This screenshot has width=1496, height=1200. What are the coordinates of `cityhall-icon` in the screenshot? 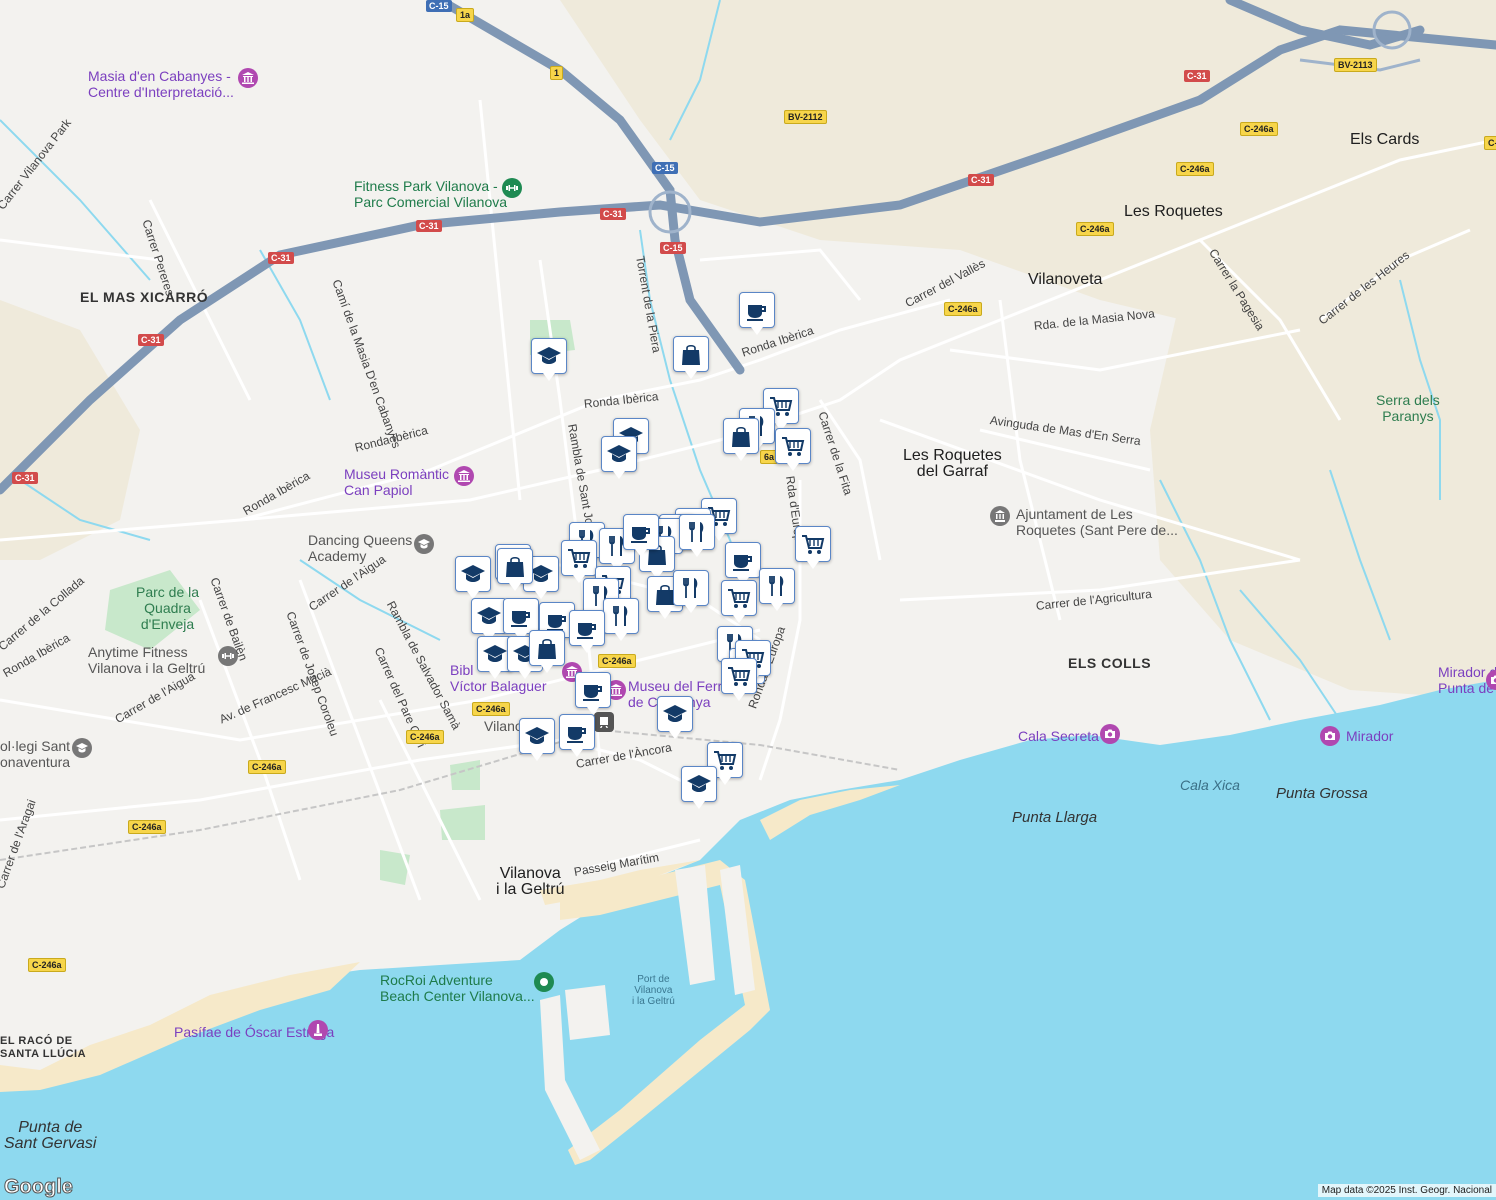 It's located at (1000, 516).